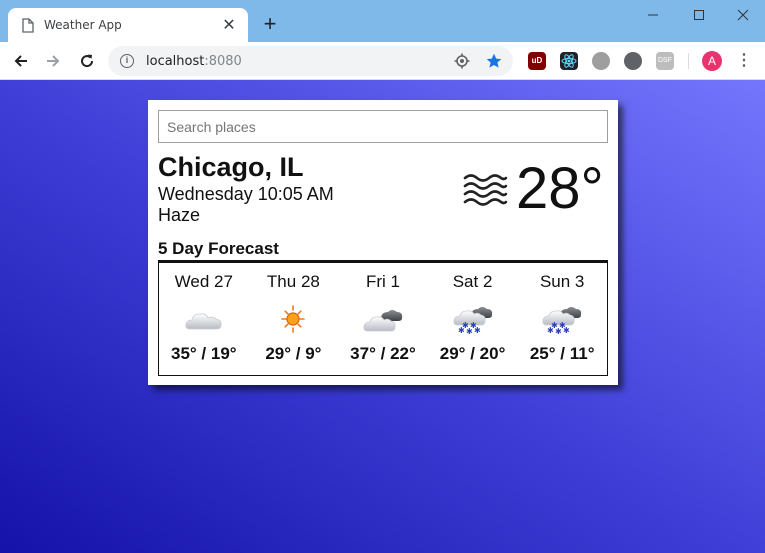  I want to click on maximize-icon, so click(699, 15).